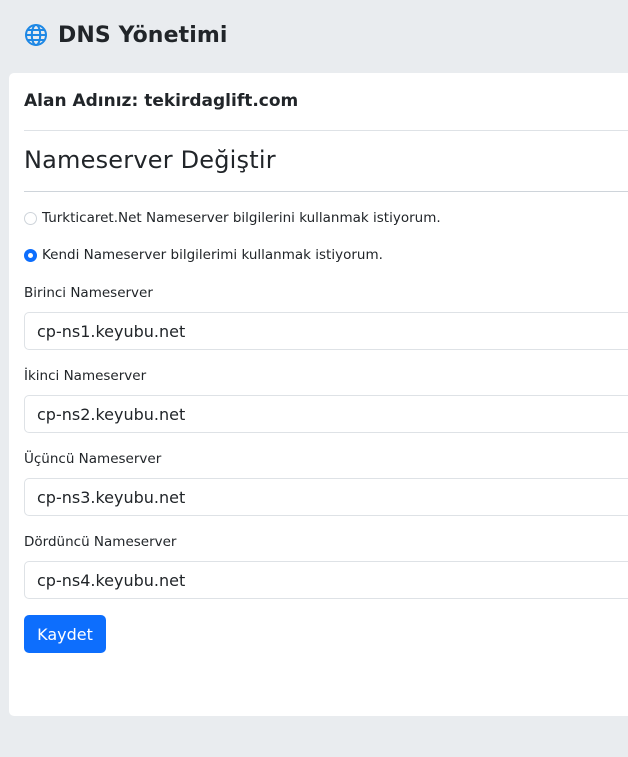  Describe the element at coordinates (30, 218) in the screenshot. I see `radio-button-unchecked` at that location.